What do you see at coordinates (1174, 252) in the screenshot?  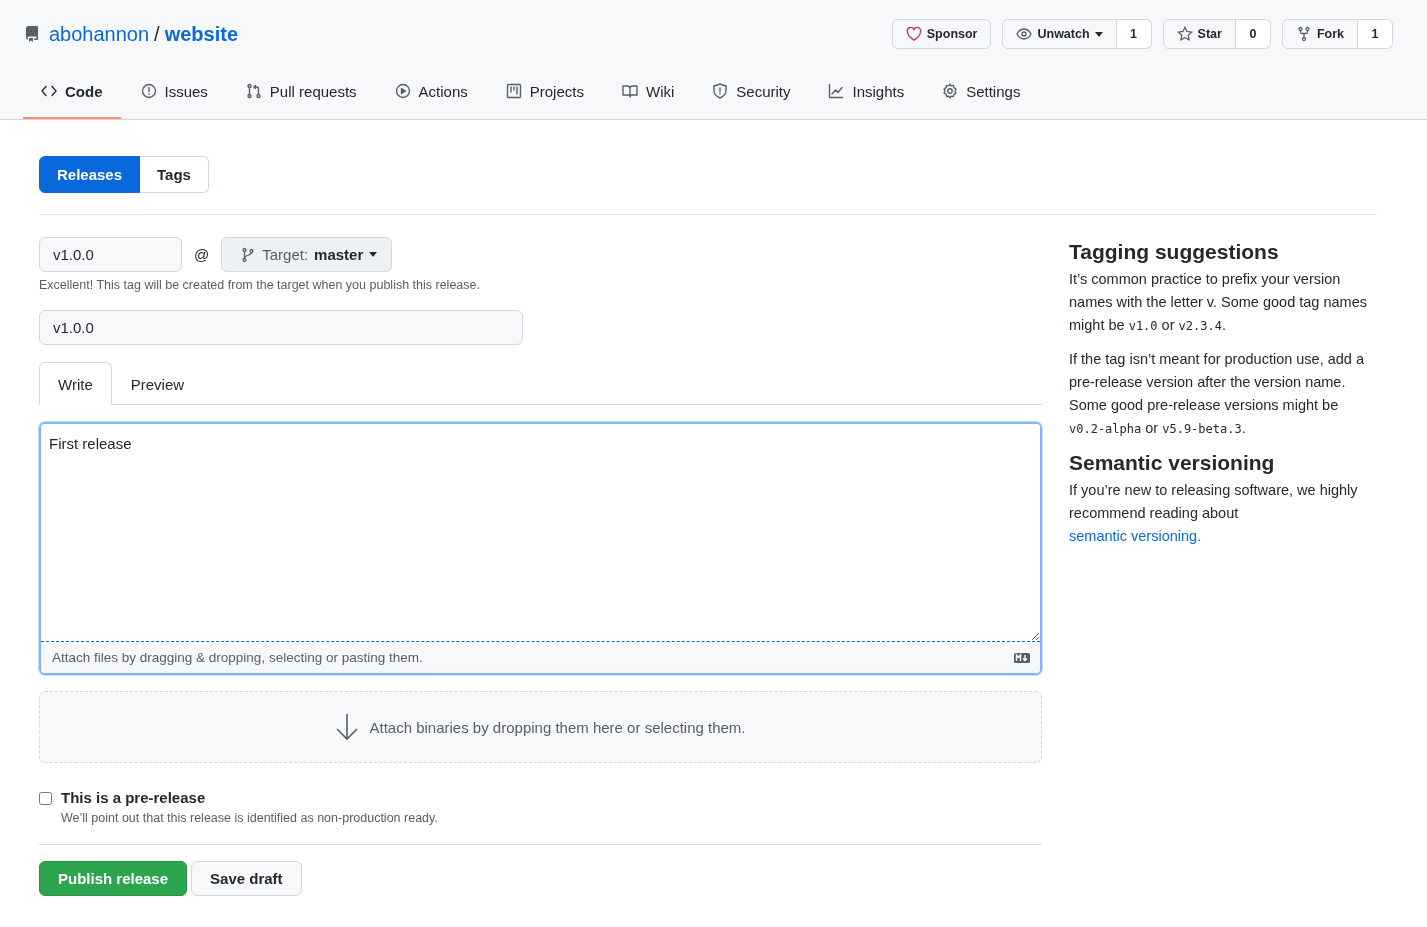 I see `sidebar-heading: Tagging suggestions` at bounding box center [1174, 252].